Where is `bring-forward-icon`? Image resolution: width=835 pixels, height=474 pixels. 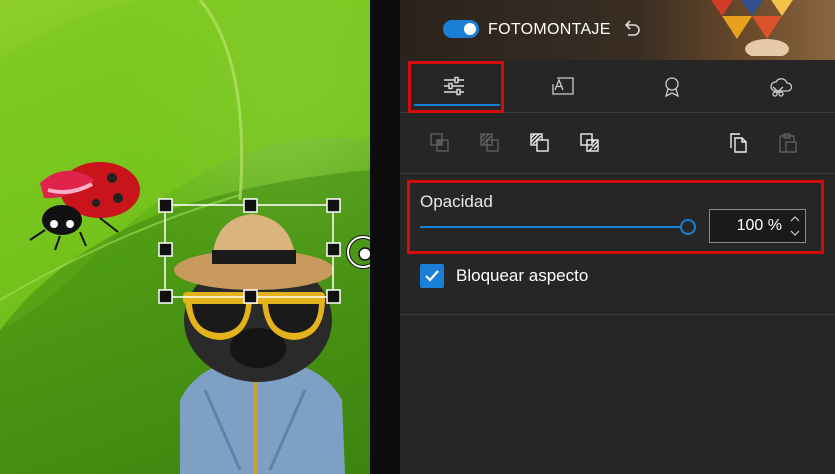 bring-forward-icon is located at coordinates (439, 142).